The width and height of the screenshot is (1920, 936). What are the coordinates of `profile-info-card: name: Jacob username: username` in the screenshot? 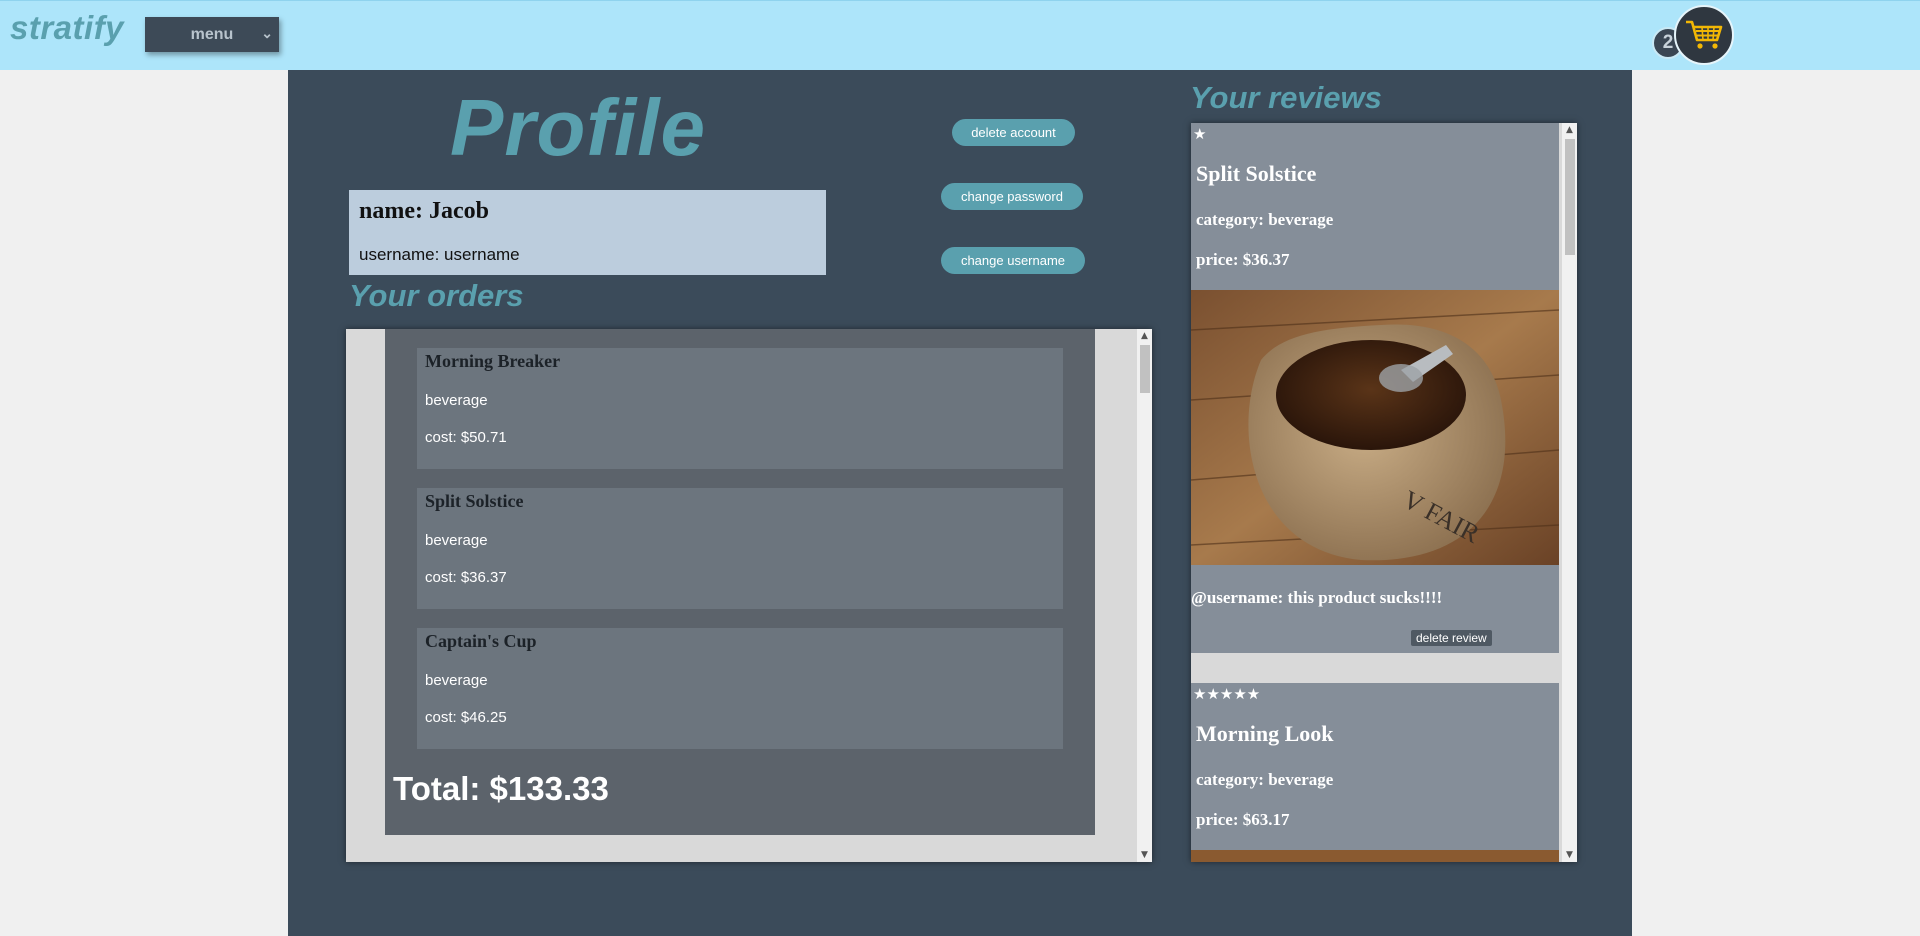 It's located at (587, 232).